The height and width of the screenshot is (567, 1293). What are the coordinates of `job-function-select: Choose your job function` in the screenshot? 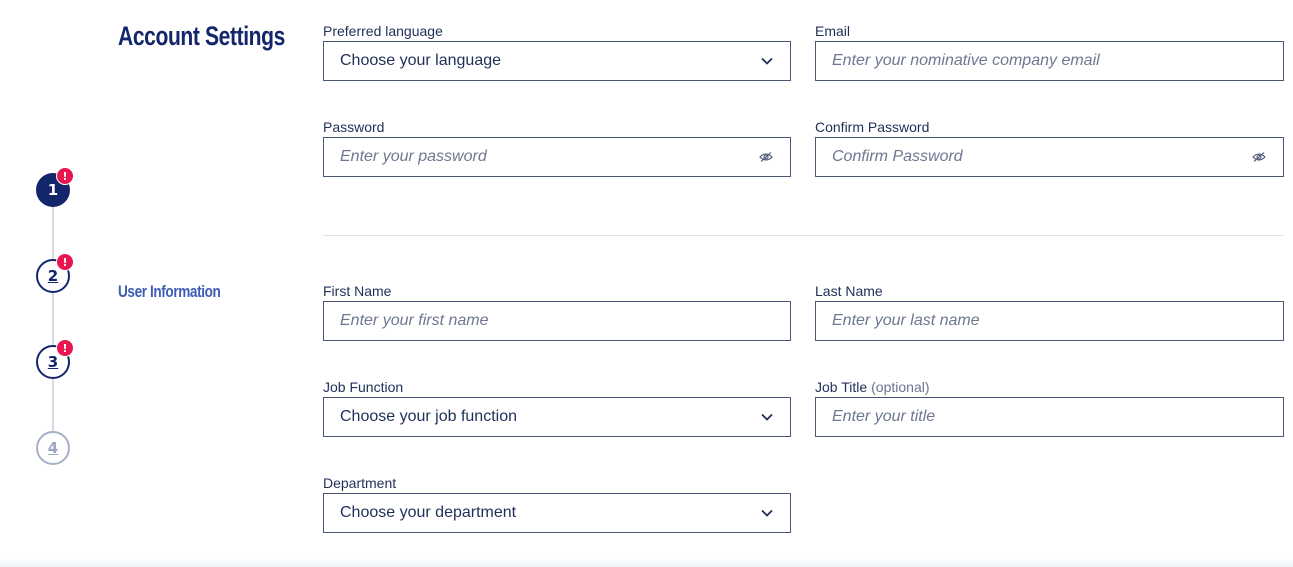 It's located at (557, 417).